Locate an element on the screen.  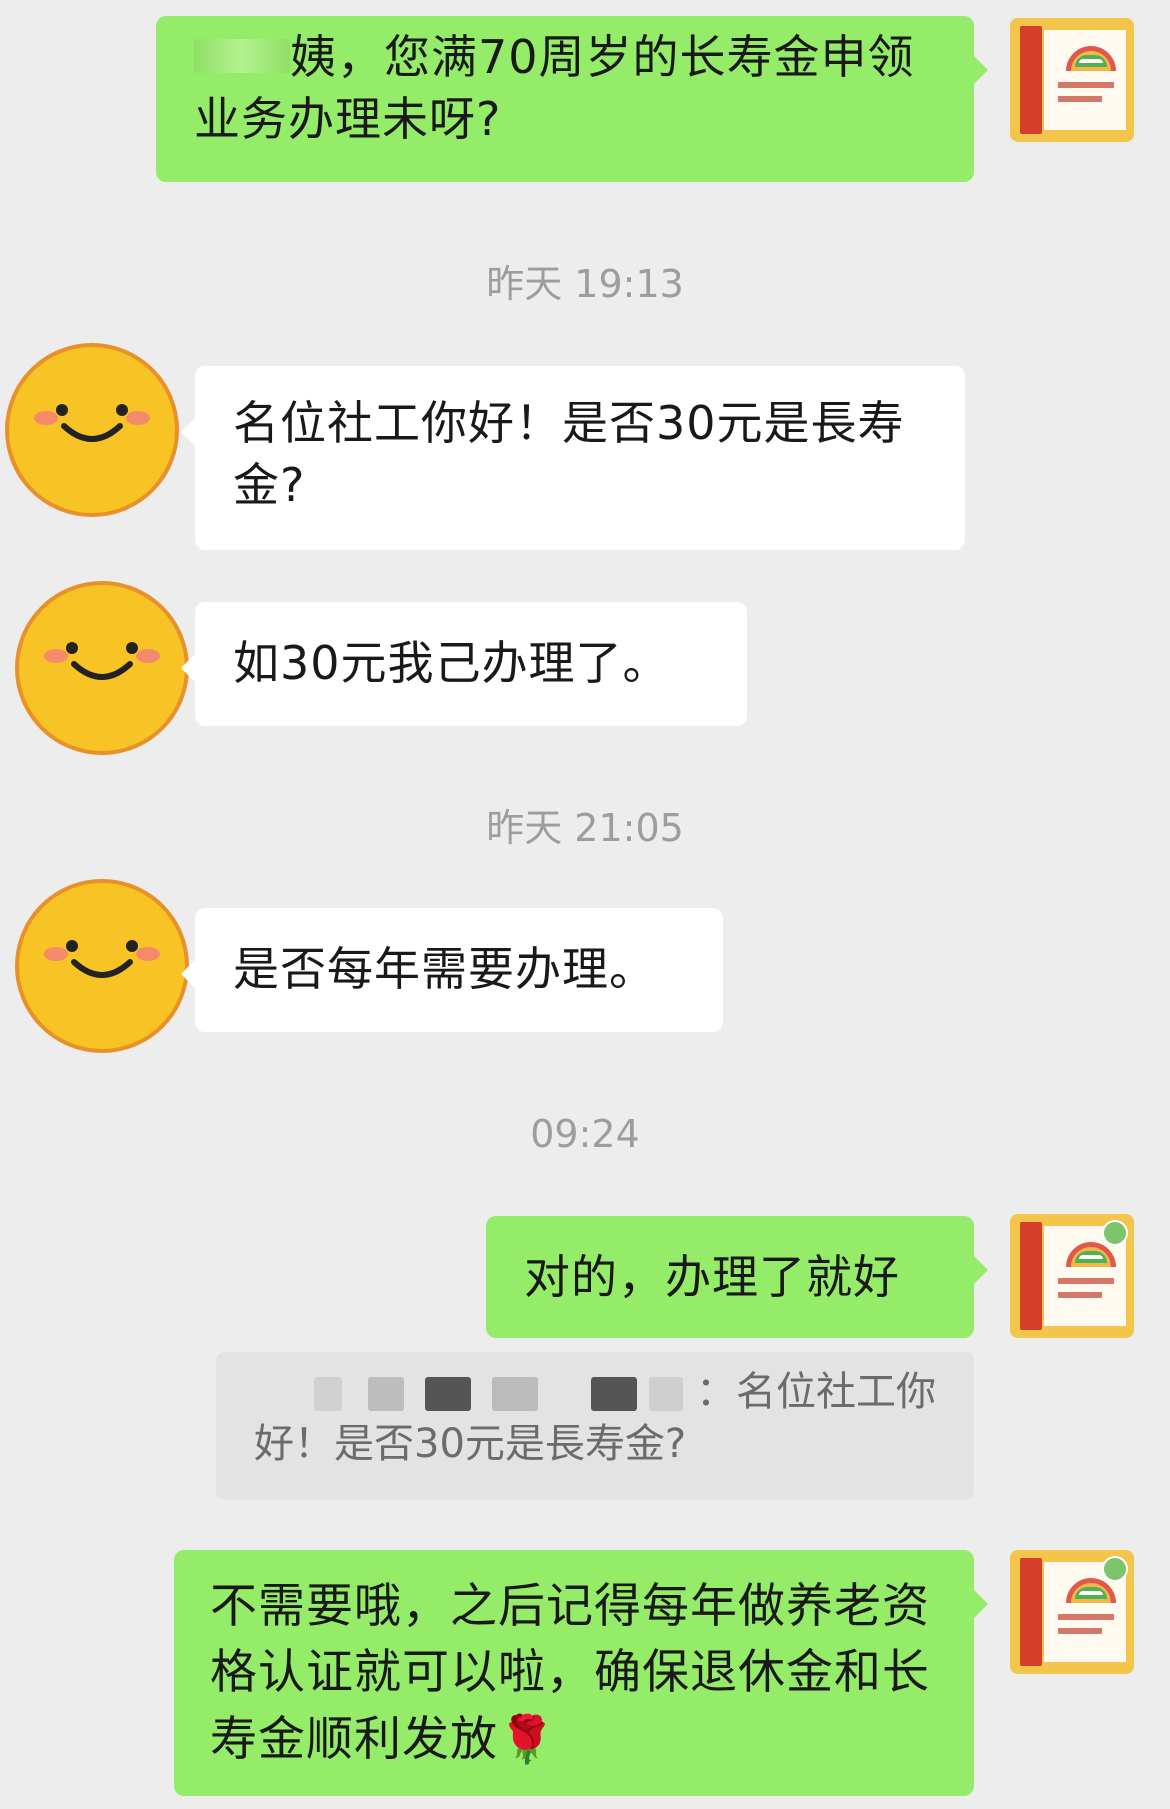
message-bubble-incoming: 名位社工你好！是否30元是長寿金? is located at coordinates (573, 458).